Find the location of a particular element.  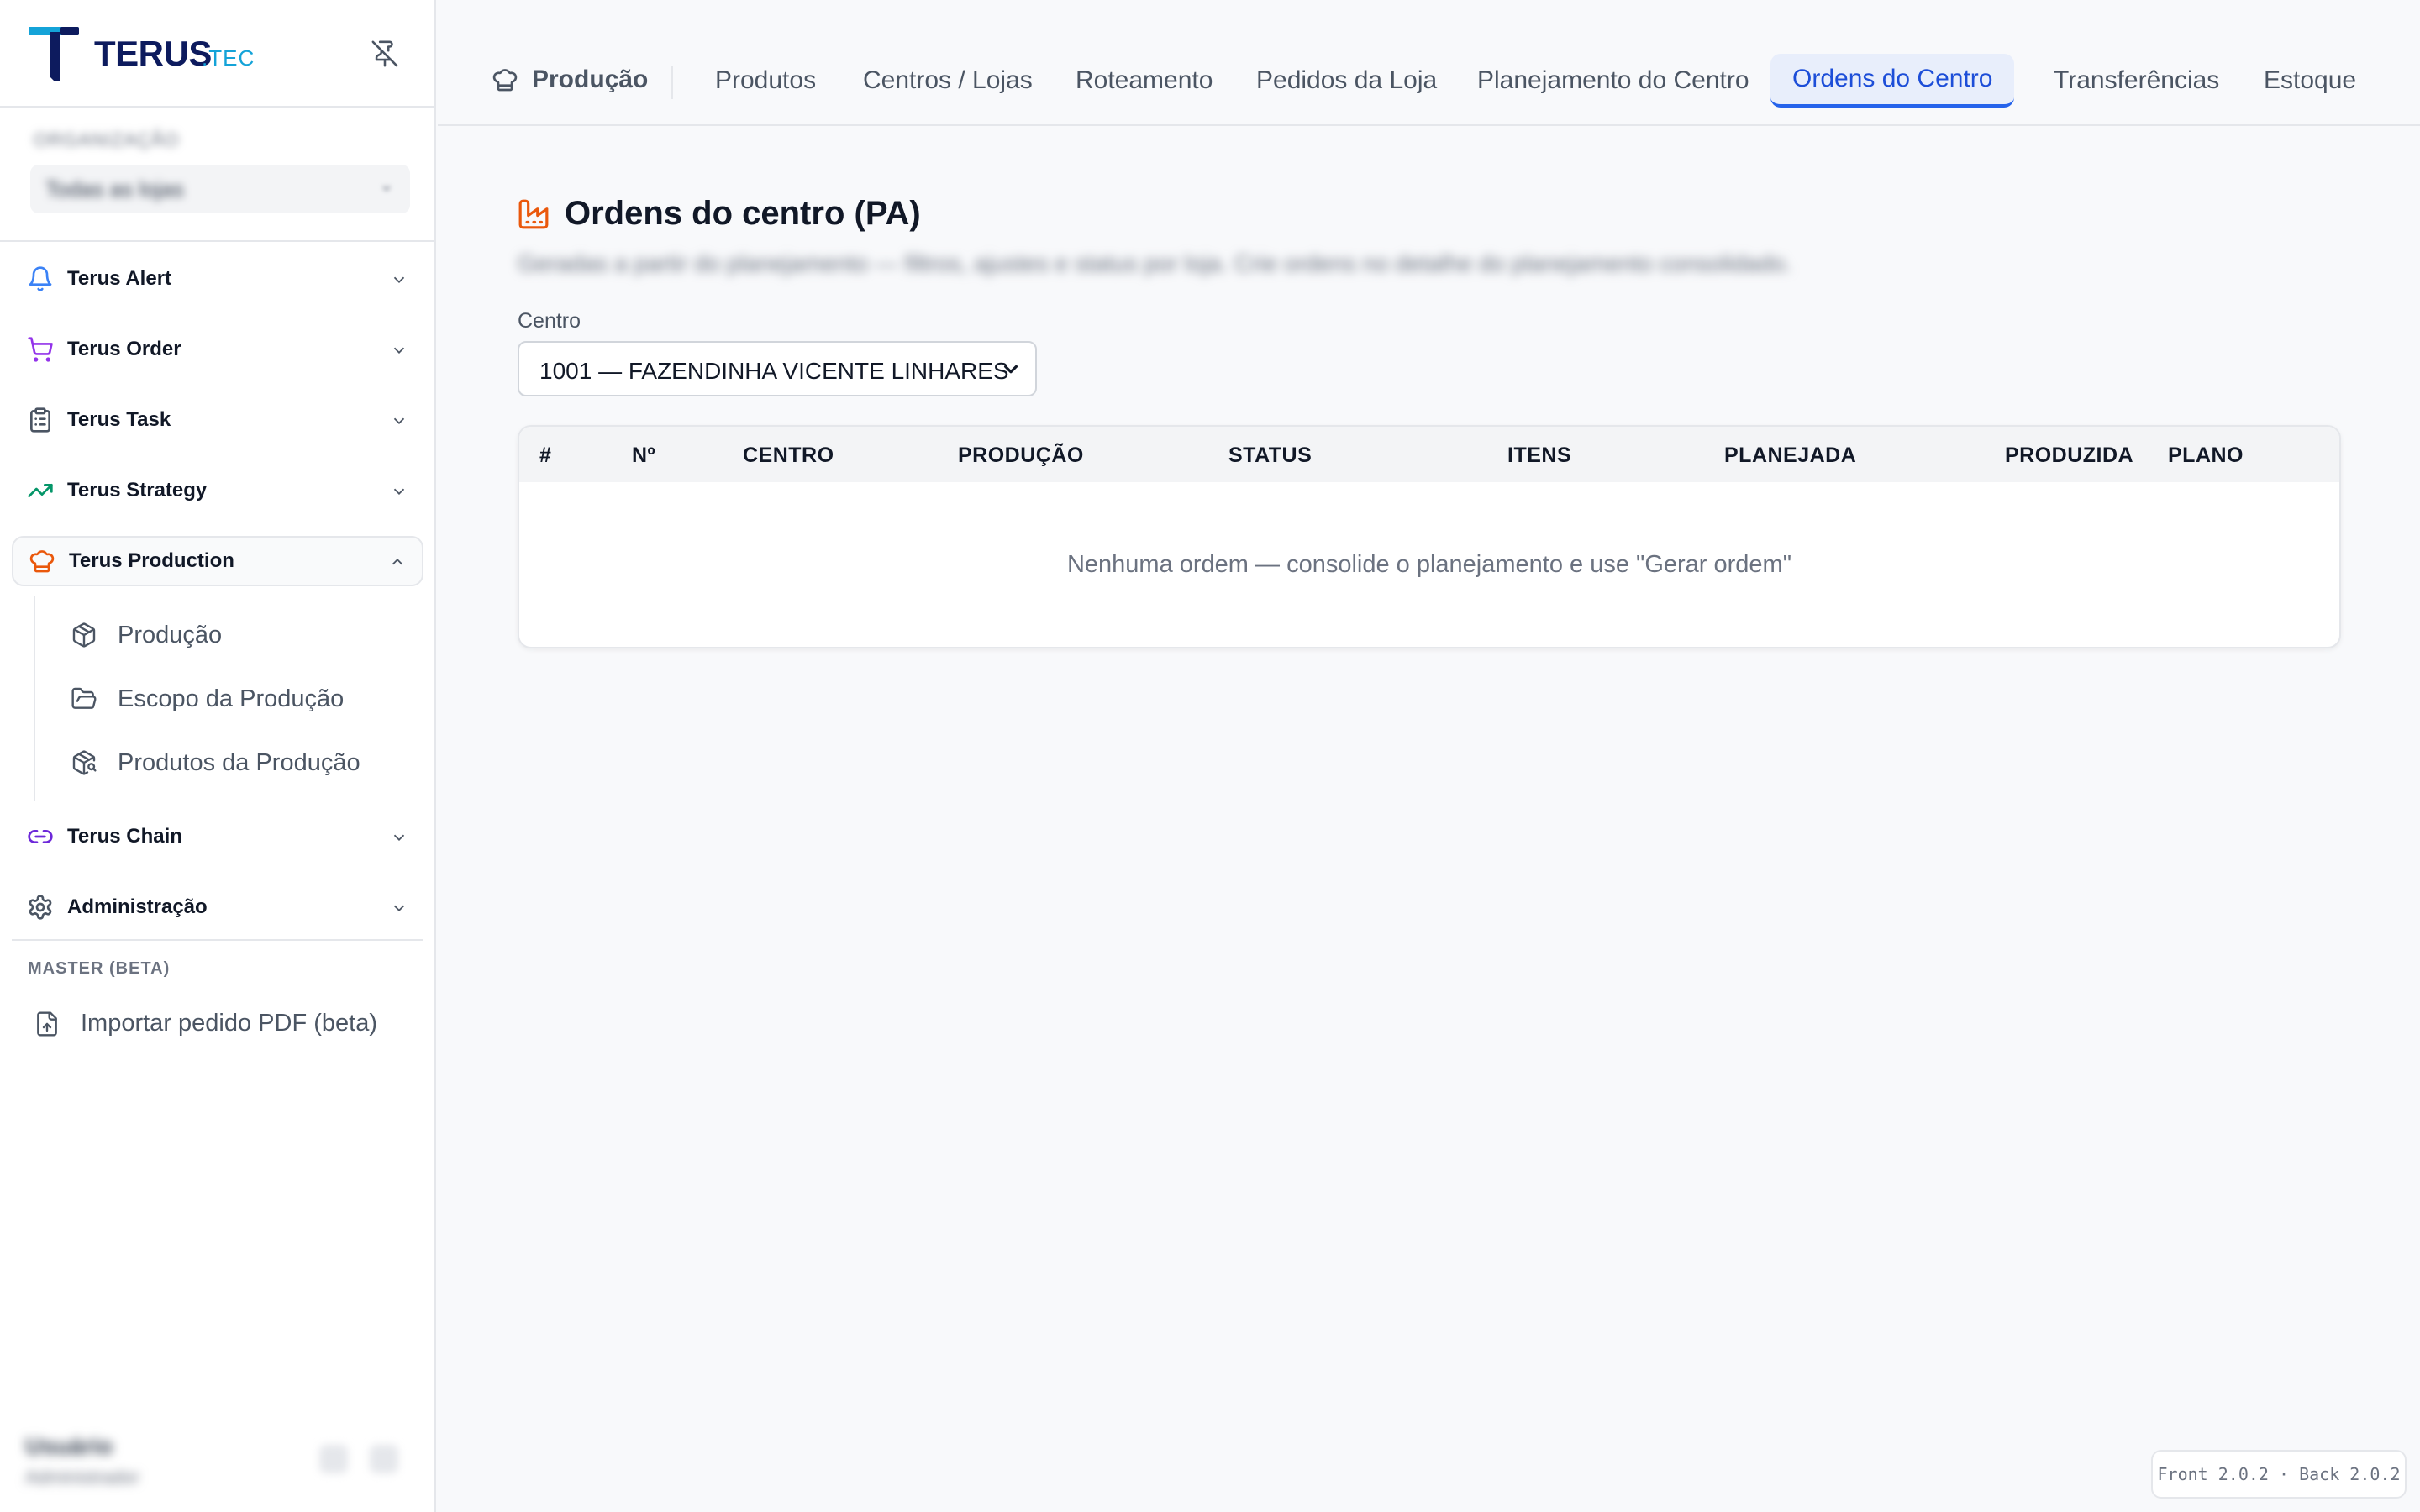

column-header-status: STATUS is located at coordinates (1270, 455).